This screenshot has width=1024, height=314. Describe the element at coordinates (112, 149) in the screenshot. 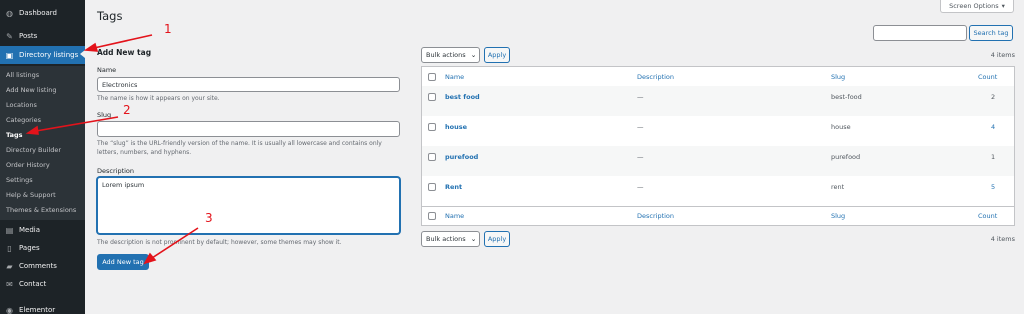

I see `annotation-arrows` at that location.